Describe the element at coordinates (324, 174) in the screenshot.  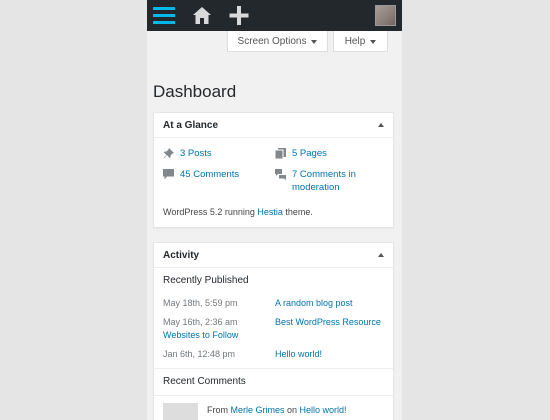
I see `glance-moderation-label-line1: 7 Comments in` at that location.